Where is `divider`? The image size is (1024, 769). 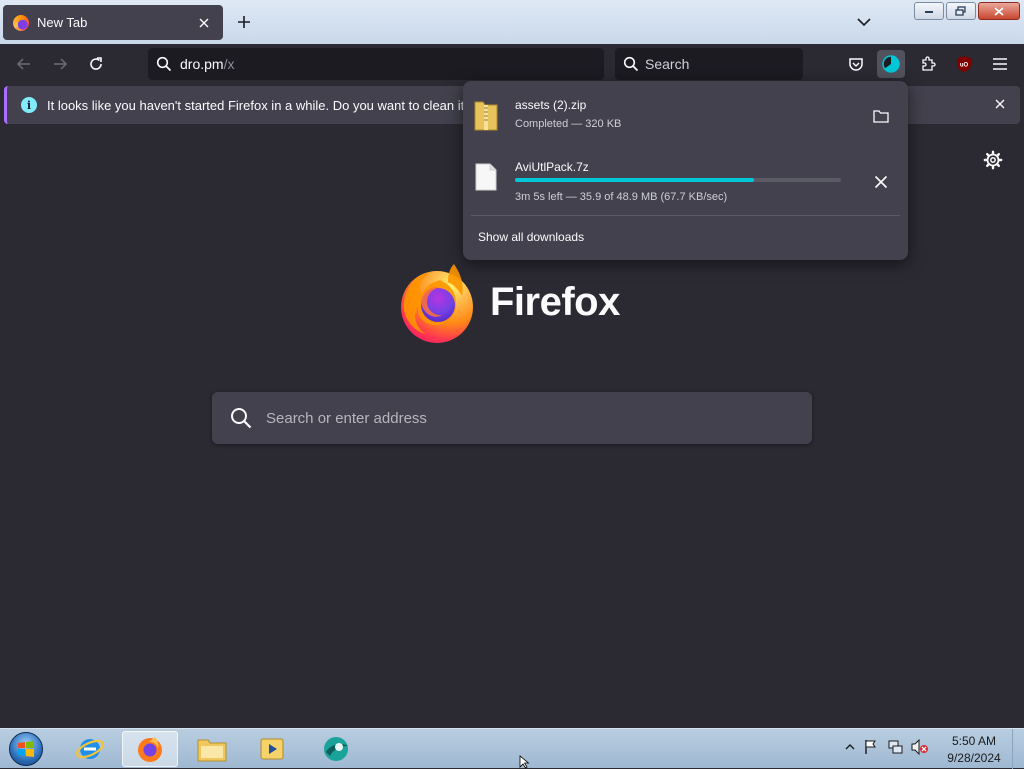 divider is located at coordinates (685, 215).